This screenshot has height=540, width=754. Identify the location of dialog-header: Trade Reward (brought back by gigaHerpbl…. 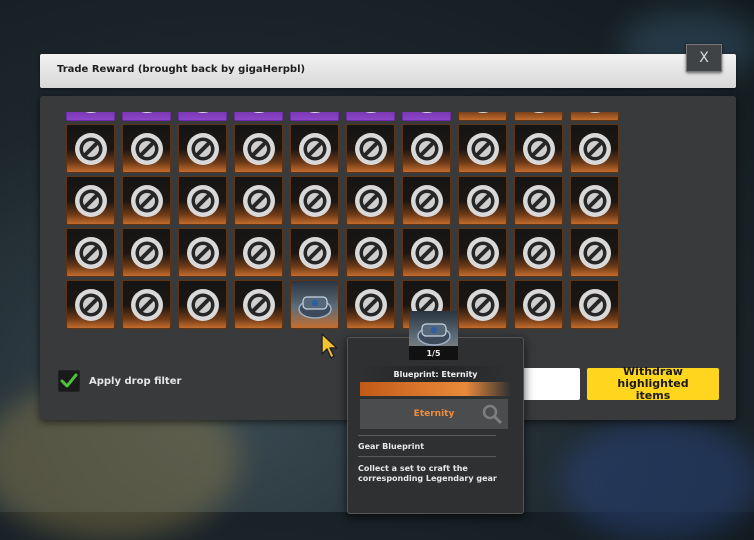
(388, 71).